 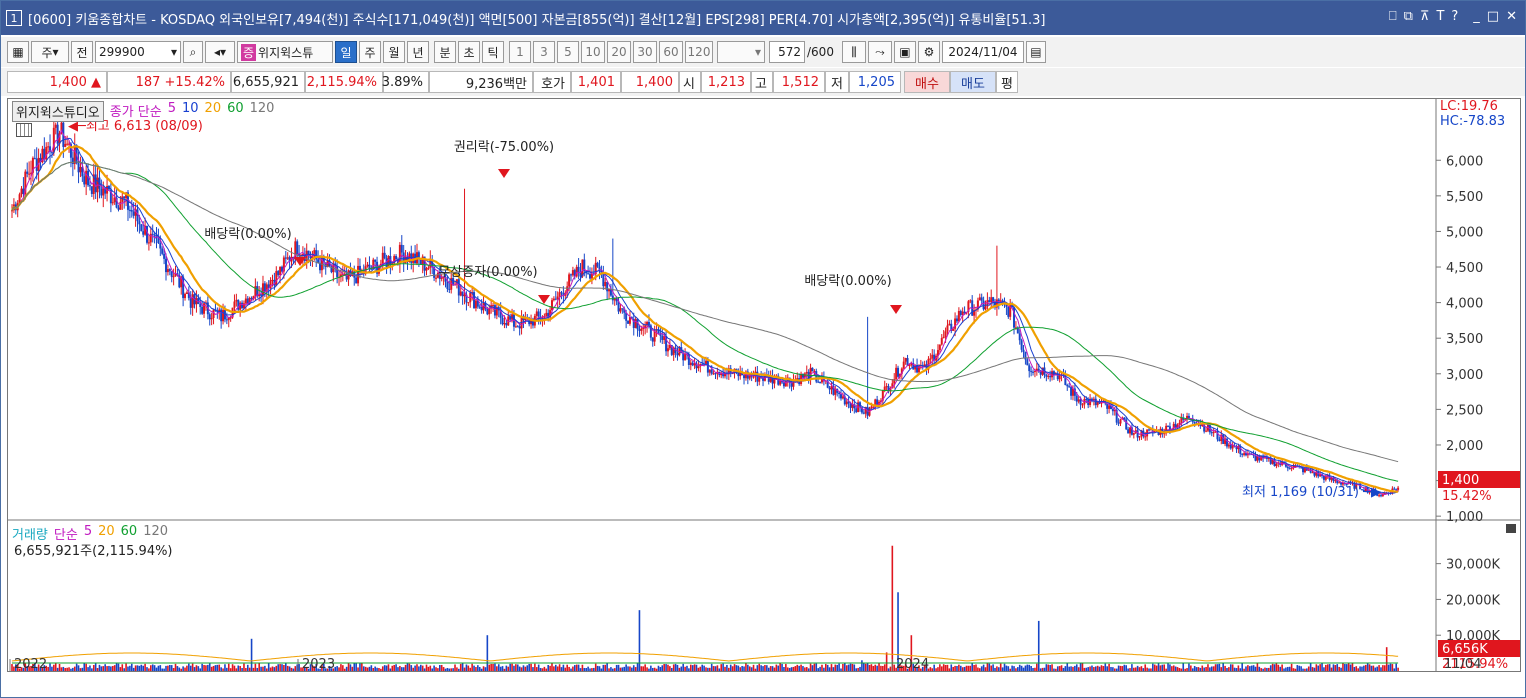 I want to click on interval-120: 120, so click(x=699, y=52).